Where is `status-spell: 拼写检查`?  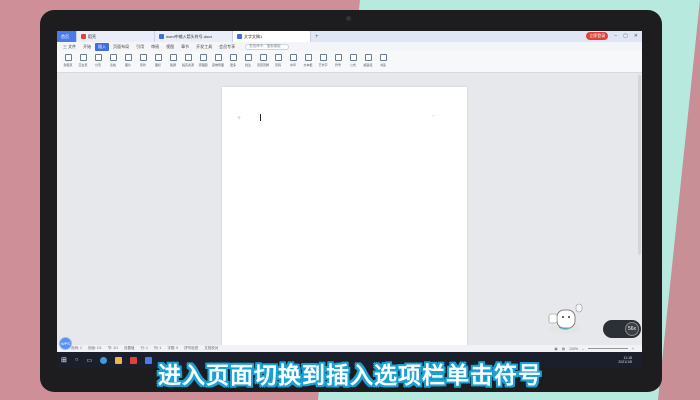
status-spell: 拼写检查 is located at coordinates (191, 348).